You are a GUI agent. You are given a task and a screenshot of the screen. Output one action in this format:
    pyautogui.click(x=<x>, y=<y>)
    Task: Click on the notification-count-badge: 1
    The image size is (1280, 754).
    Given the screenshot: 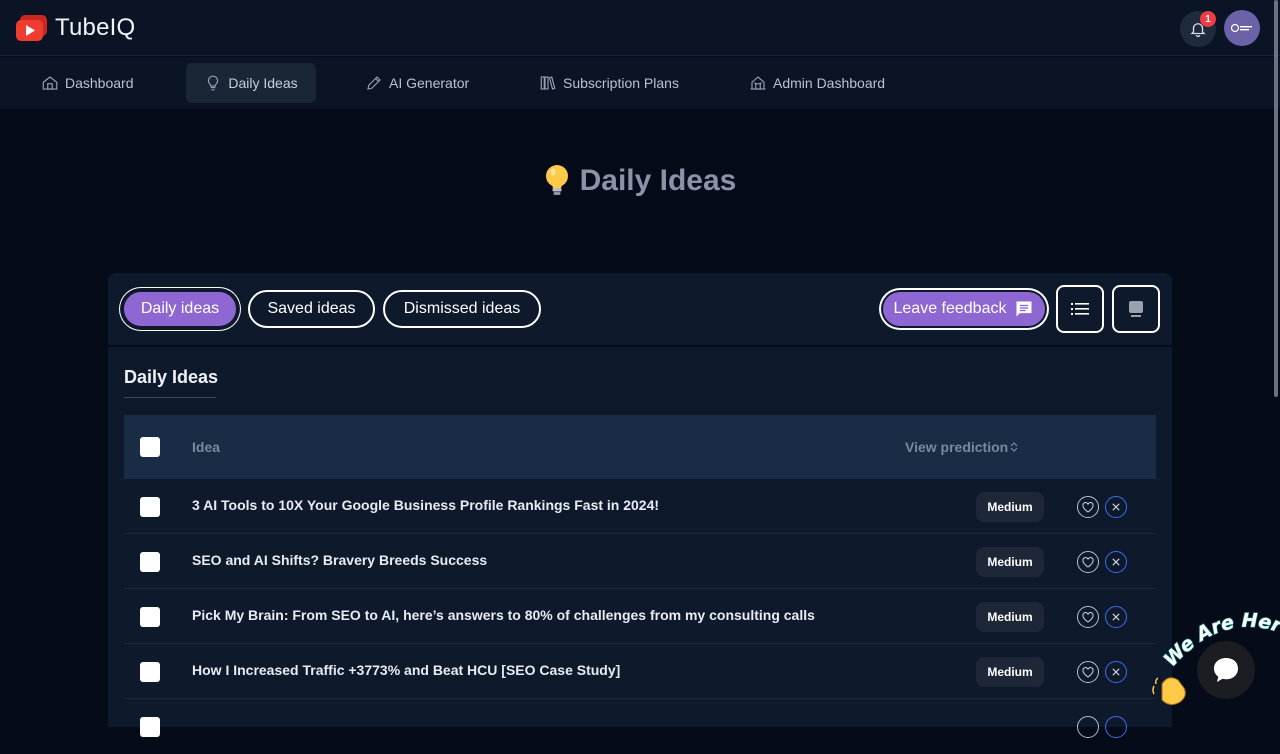 What is the action you would take?
    pyautogui.click(x=1208, y=19)
    